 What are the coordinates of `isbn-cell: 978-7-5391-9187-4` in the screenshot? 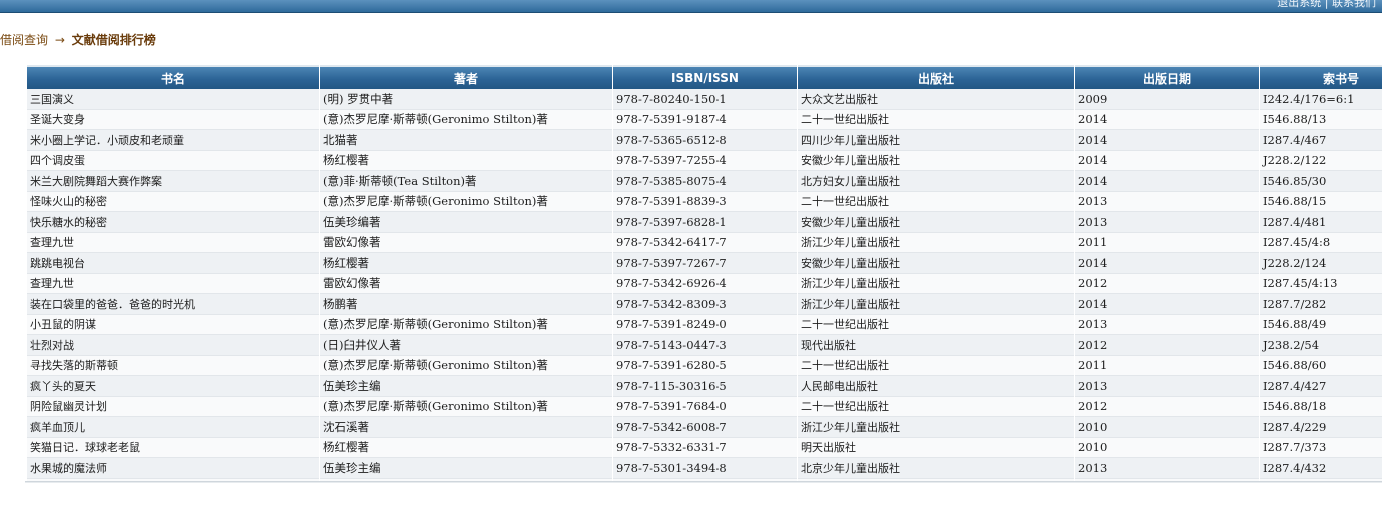 It's located at (705, 119).